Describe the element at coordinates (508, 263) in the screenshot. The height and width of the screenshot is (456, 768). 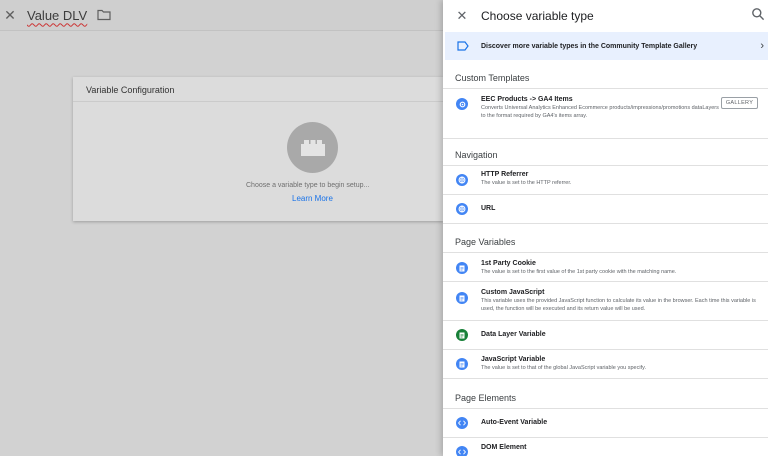
I see `item-title: 1st Party Cookie` at that location.